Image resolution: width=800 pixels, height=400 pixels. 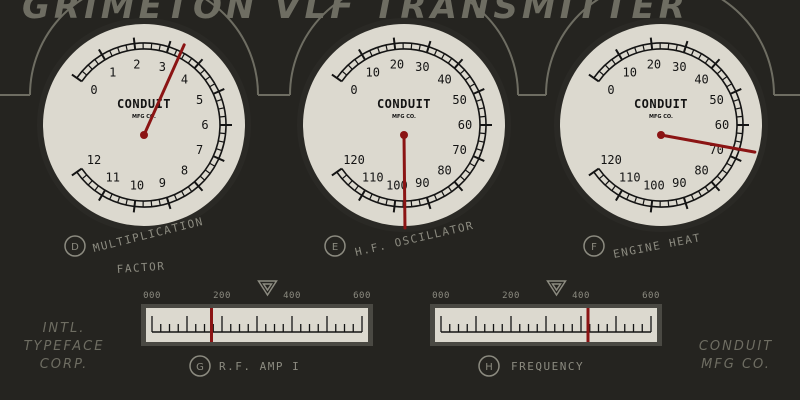 I want to click on gauge-label-f: F ENGINE HEAT, so click(x=642, y=246).